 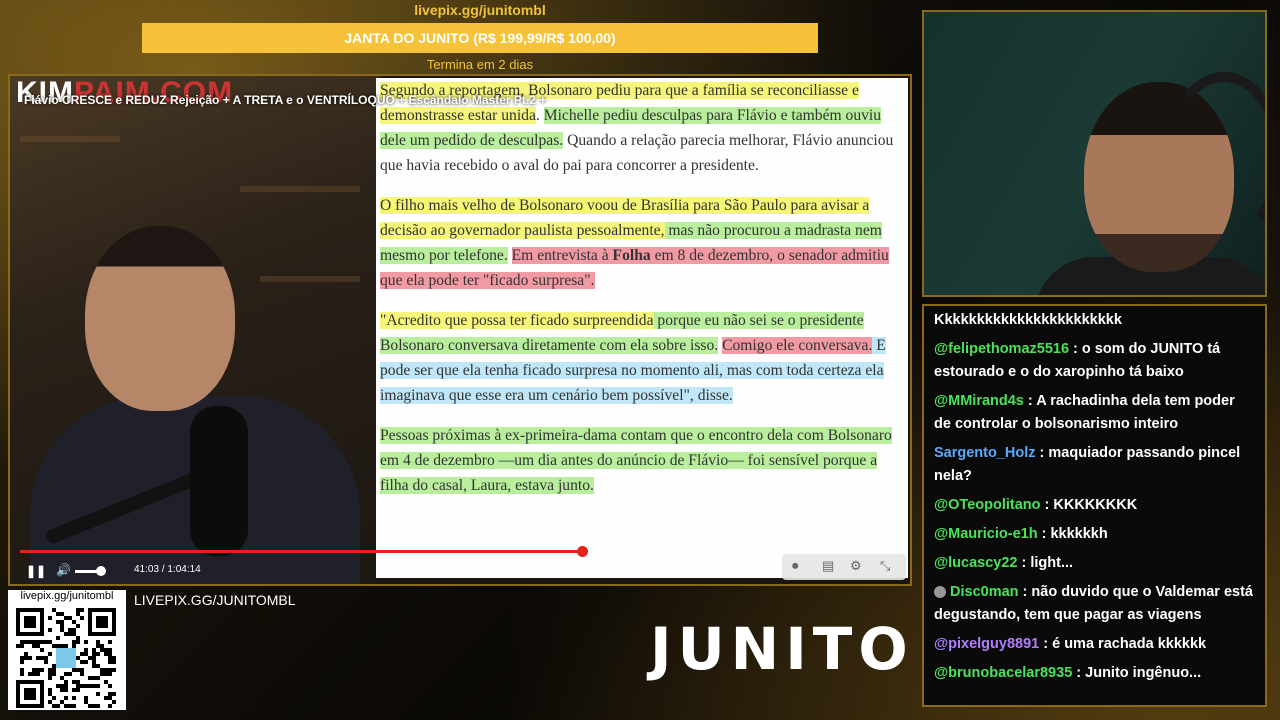 I want to click on share-icon: ➦, so click(x=894, y=522).